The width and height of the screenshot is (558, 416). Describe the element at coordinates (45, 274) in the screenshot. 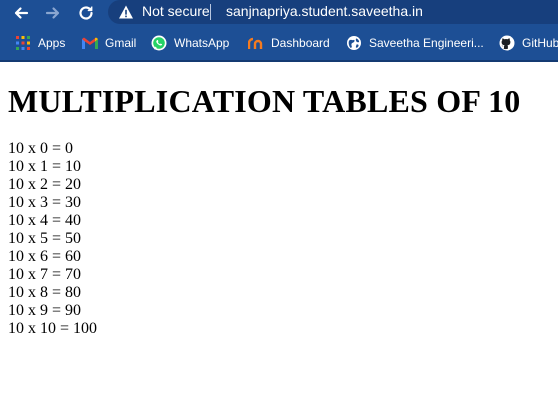

I see `table-line: 10 x 7 = 70` at that location.